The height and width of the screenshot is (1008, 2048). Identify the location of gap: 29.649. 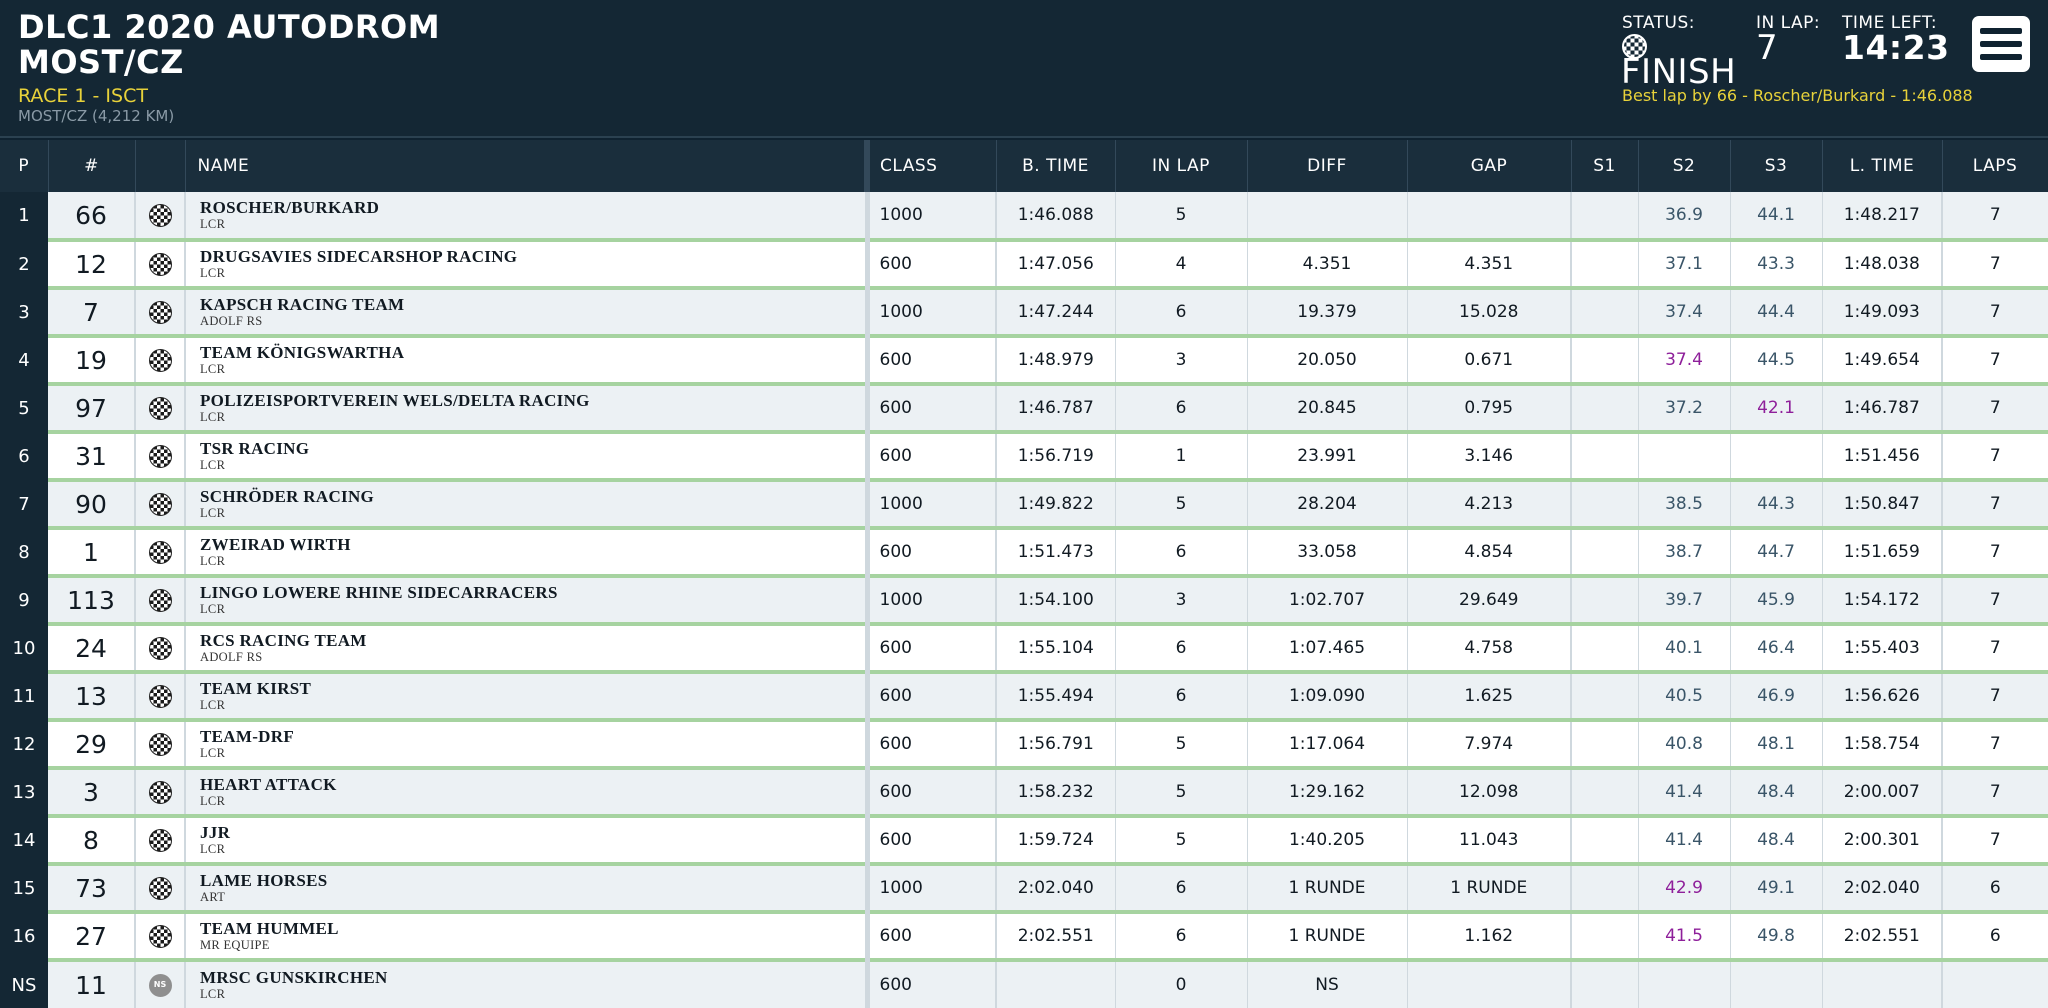
(1489, 601).